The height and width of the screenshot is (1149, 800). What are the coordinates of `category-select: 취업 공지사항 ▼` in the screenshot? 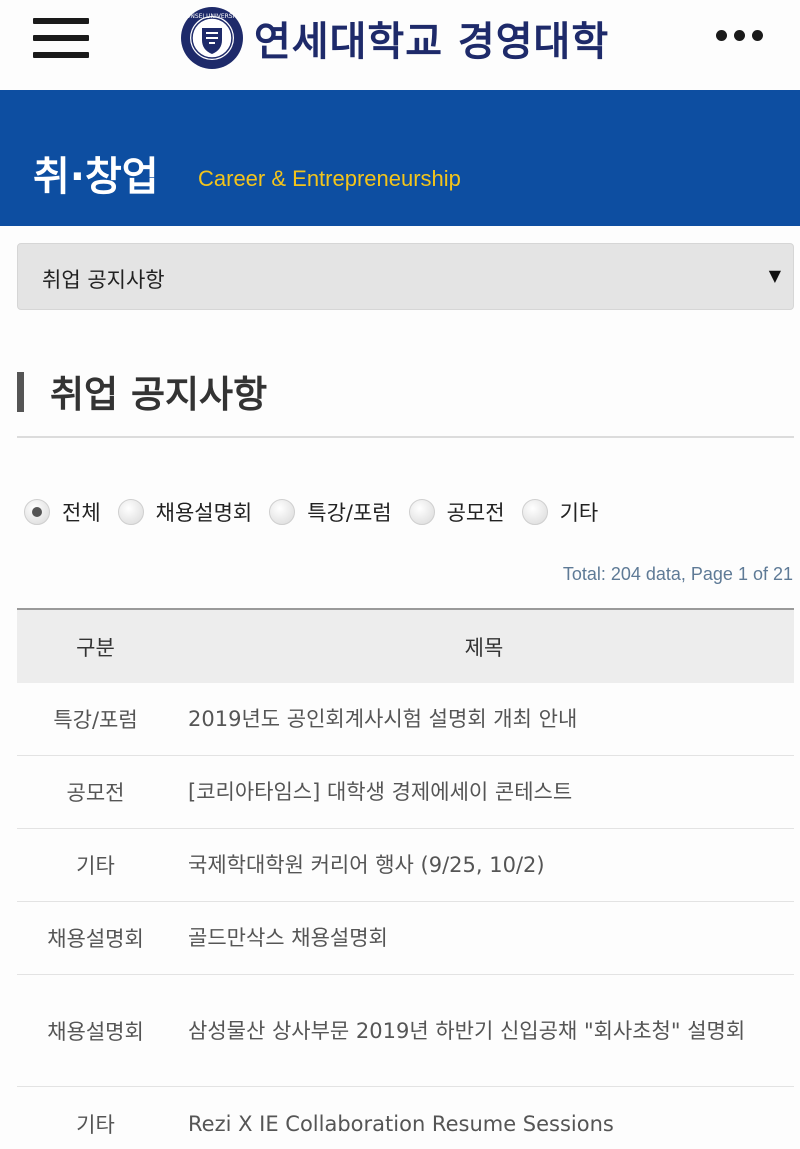 It's located at (405, 276).